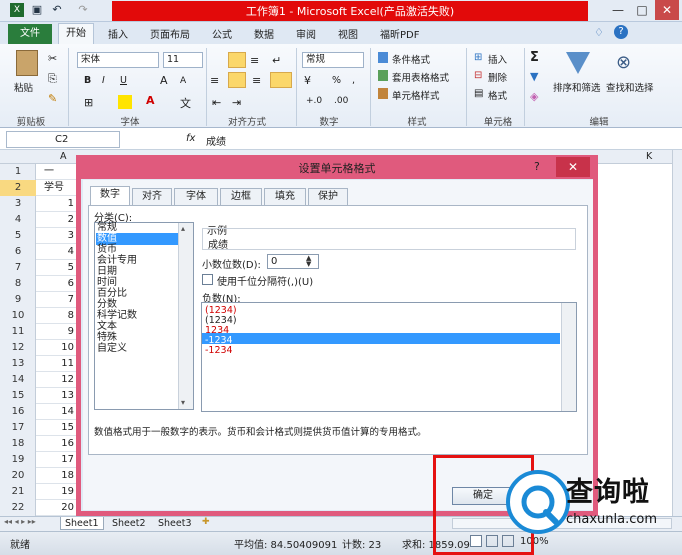  Describe the element at coordinates (183, 60) in the screenshot. I see `font-size-combo: 11` at that location.